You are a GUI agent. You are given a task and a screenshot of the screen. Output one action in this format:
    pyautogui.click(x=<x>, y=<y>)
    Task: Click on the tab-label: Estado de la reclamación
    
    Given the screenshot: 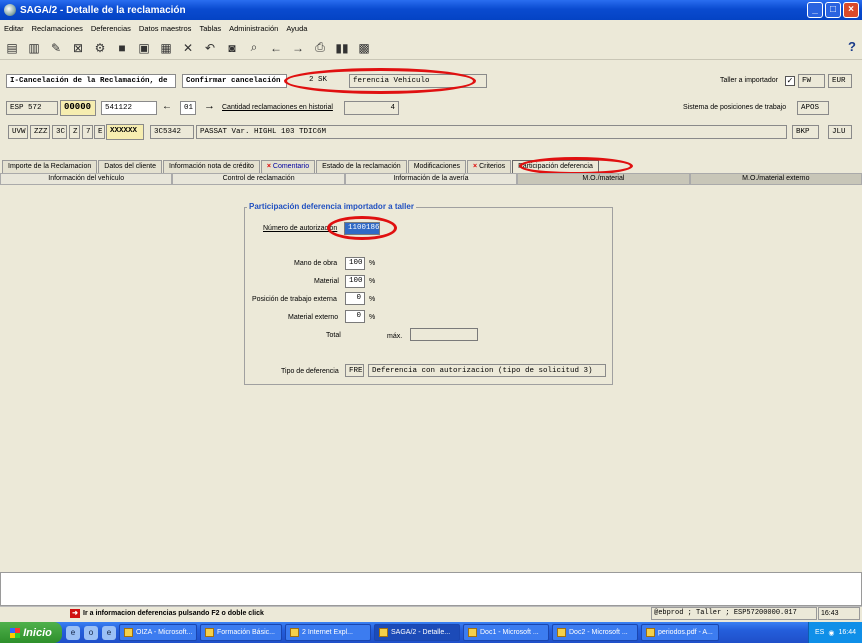 What is the action you would take?
    pyautogui.click(x=361, y=166)
    